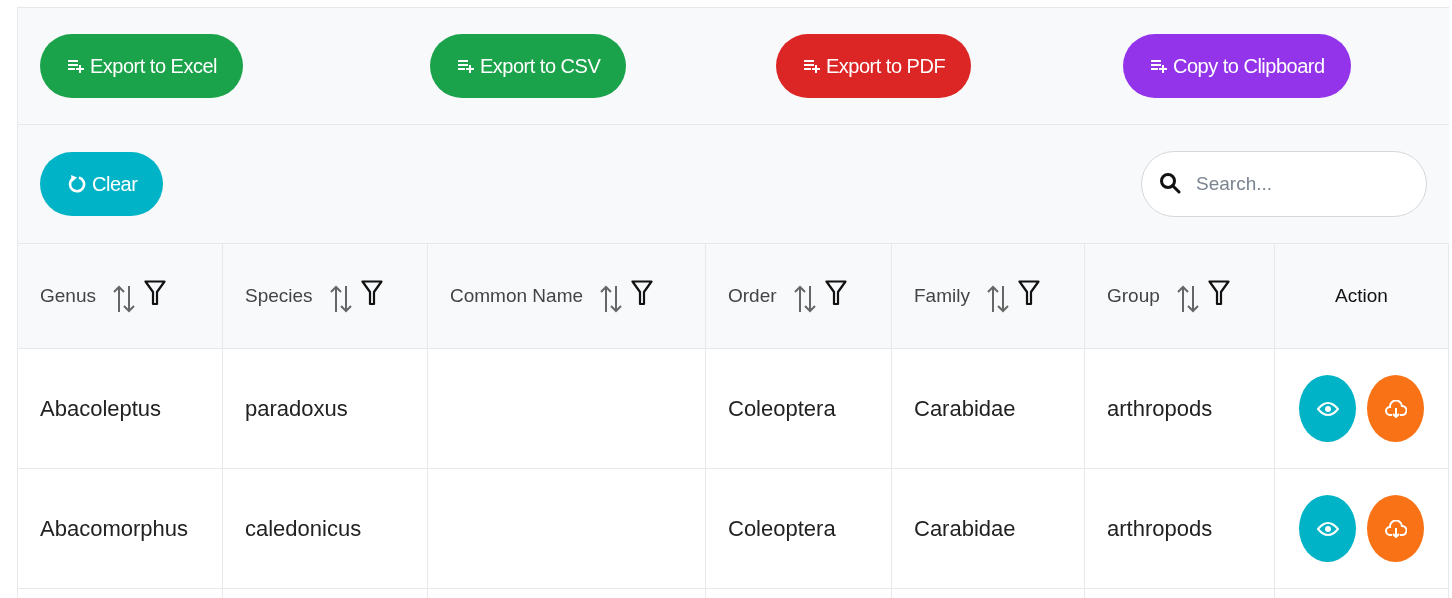  What do you see at coordinates (752, 296) in the screenshot?
I see `column-header: Order` at bounding box center [752, 296].